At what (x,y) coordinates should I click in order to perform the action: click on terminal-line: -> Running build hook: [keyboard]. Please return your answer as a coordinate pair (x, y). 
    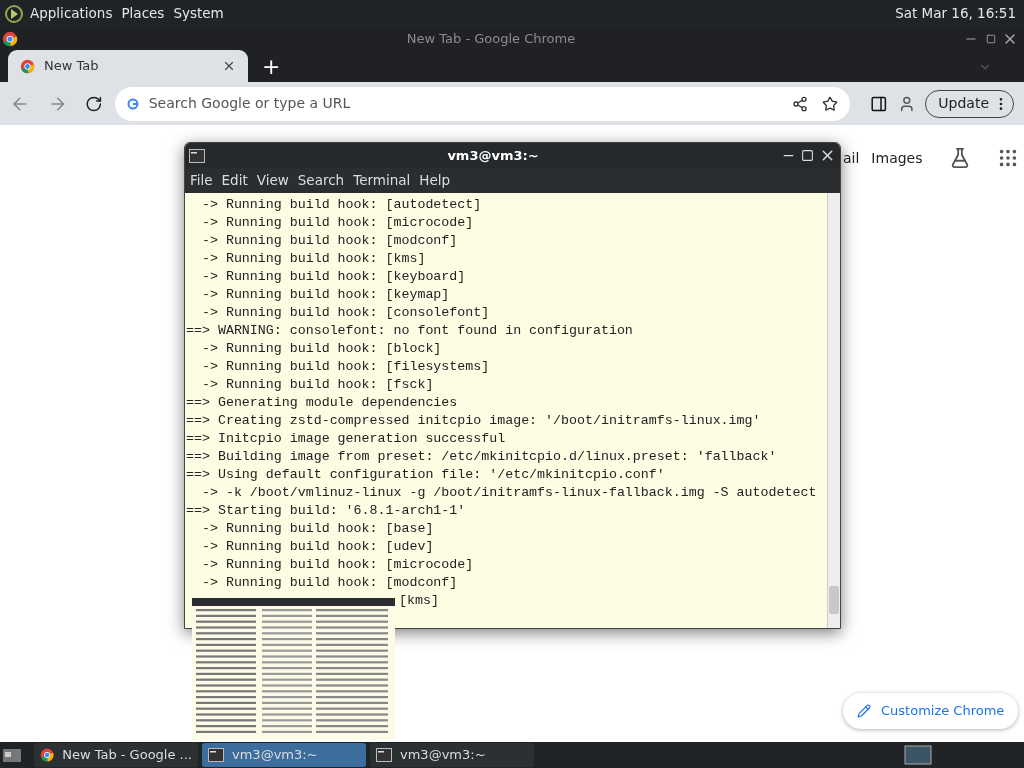
    Looking at the image, I should click on (333, 277).